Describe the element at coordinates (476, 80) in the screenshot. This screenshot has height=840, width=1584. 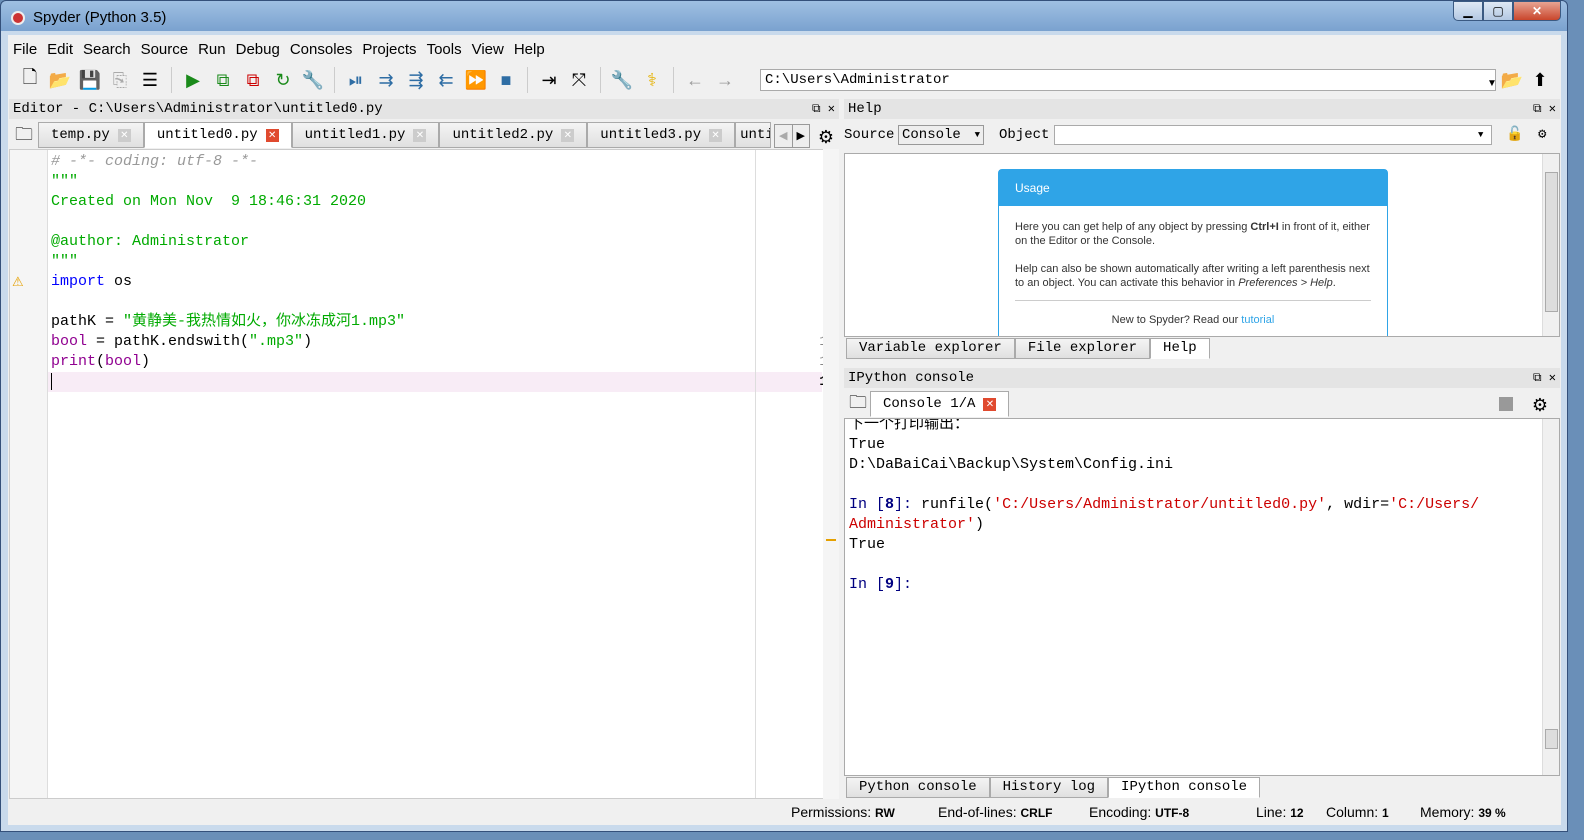
I see `continue-icon: ⏩` at that location.